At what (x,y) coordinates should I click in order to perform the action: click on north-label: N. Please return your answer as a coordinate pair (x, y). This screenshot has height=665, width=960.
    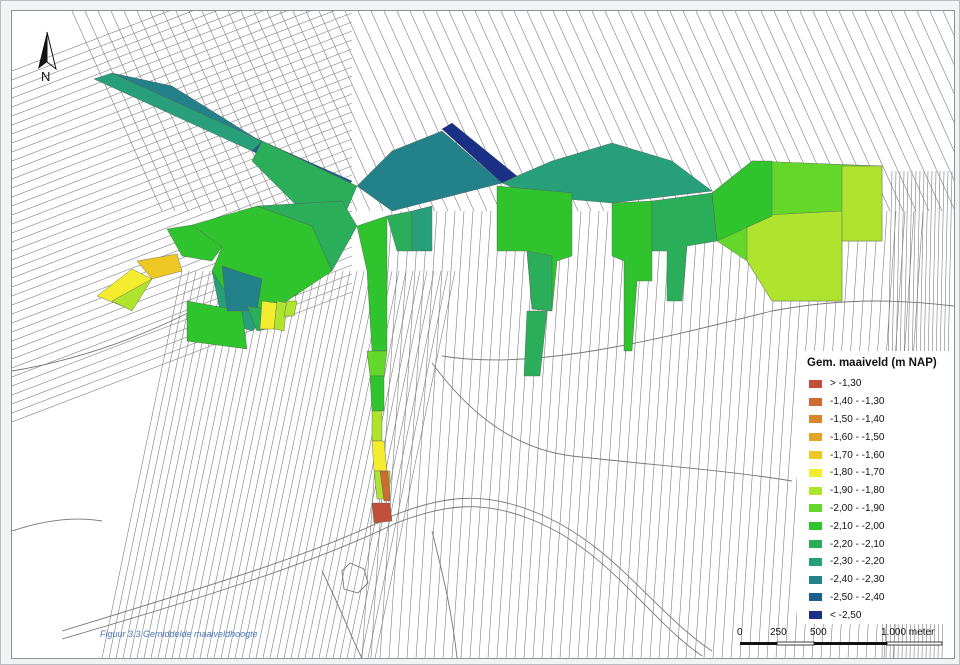
    Looking at the image, I should click on (46, 76).